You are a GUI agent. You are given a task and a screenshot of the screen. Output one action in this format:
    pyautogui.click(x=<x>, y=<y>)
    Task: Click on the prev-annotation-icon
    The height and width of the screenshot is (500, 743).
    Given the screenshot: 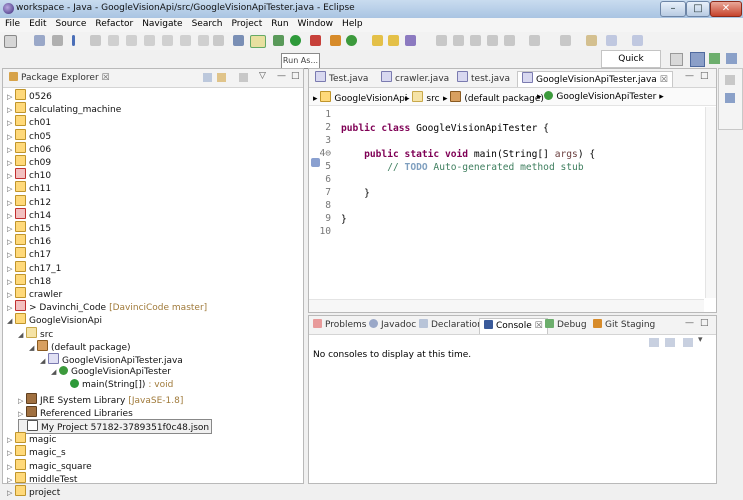 What is the action you would take?
    pyautogui.click(x=565, y=40)
    